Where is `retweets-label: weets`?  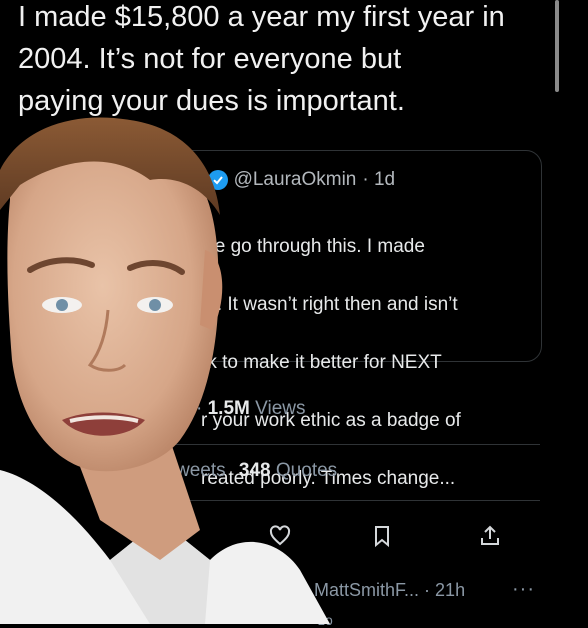 retweets-label: weets is located at coordinates (188, 470).